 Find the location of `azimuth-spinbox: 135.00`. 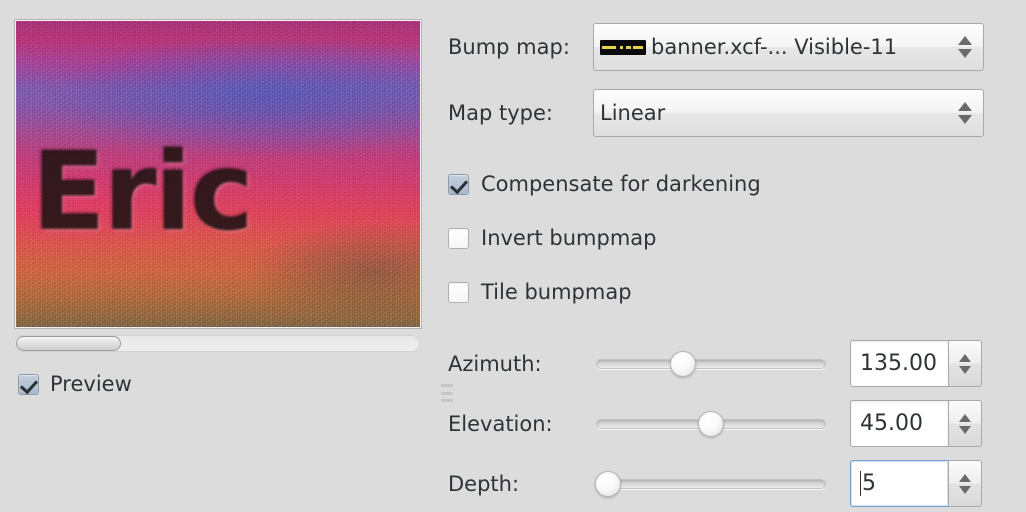

azimuth-spinbox: 135.00 is located at coordinates (916, 363).